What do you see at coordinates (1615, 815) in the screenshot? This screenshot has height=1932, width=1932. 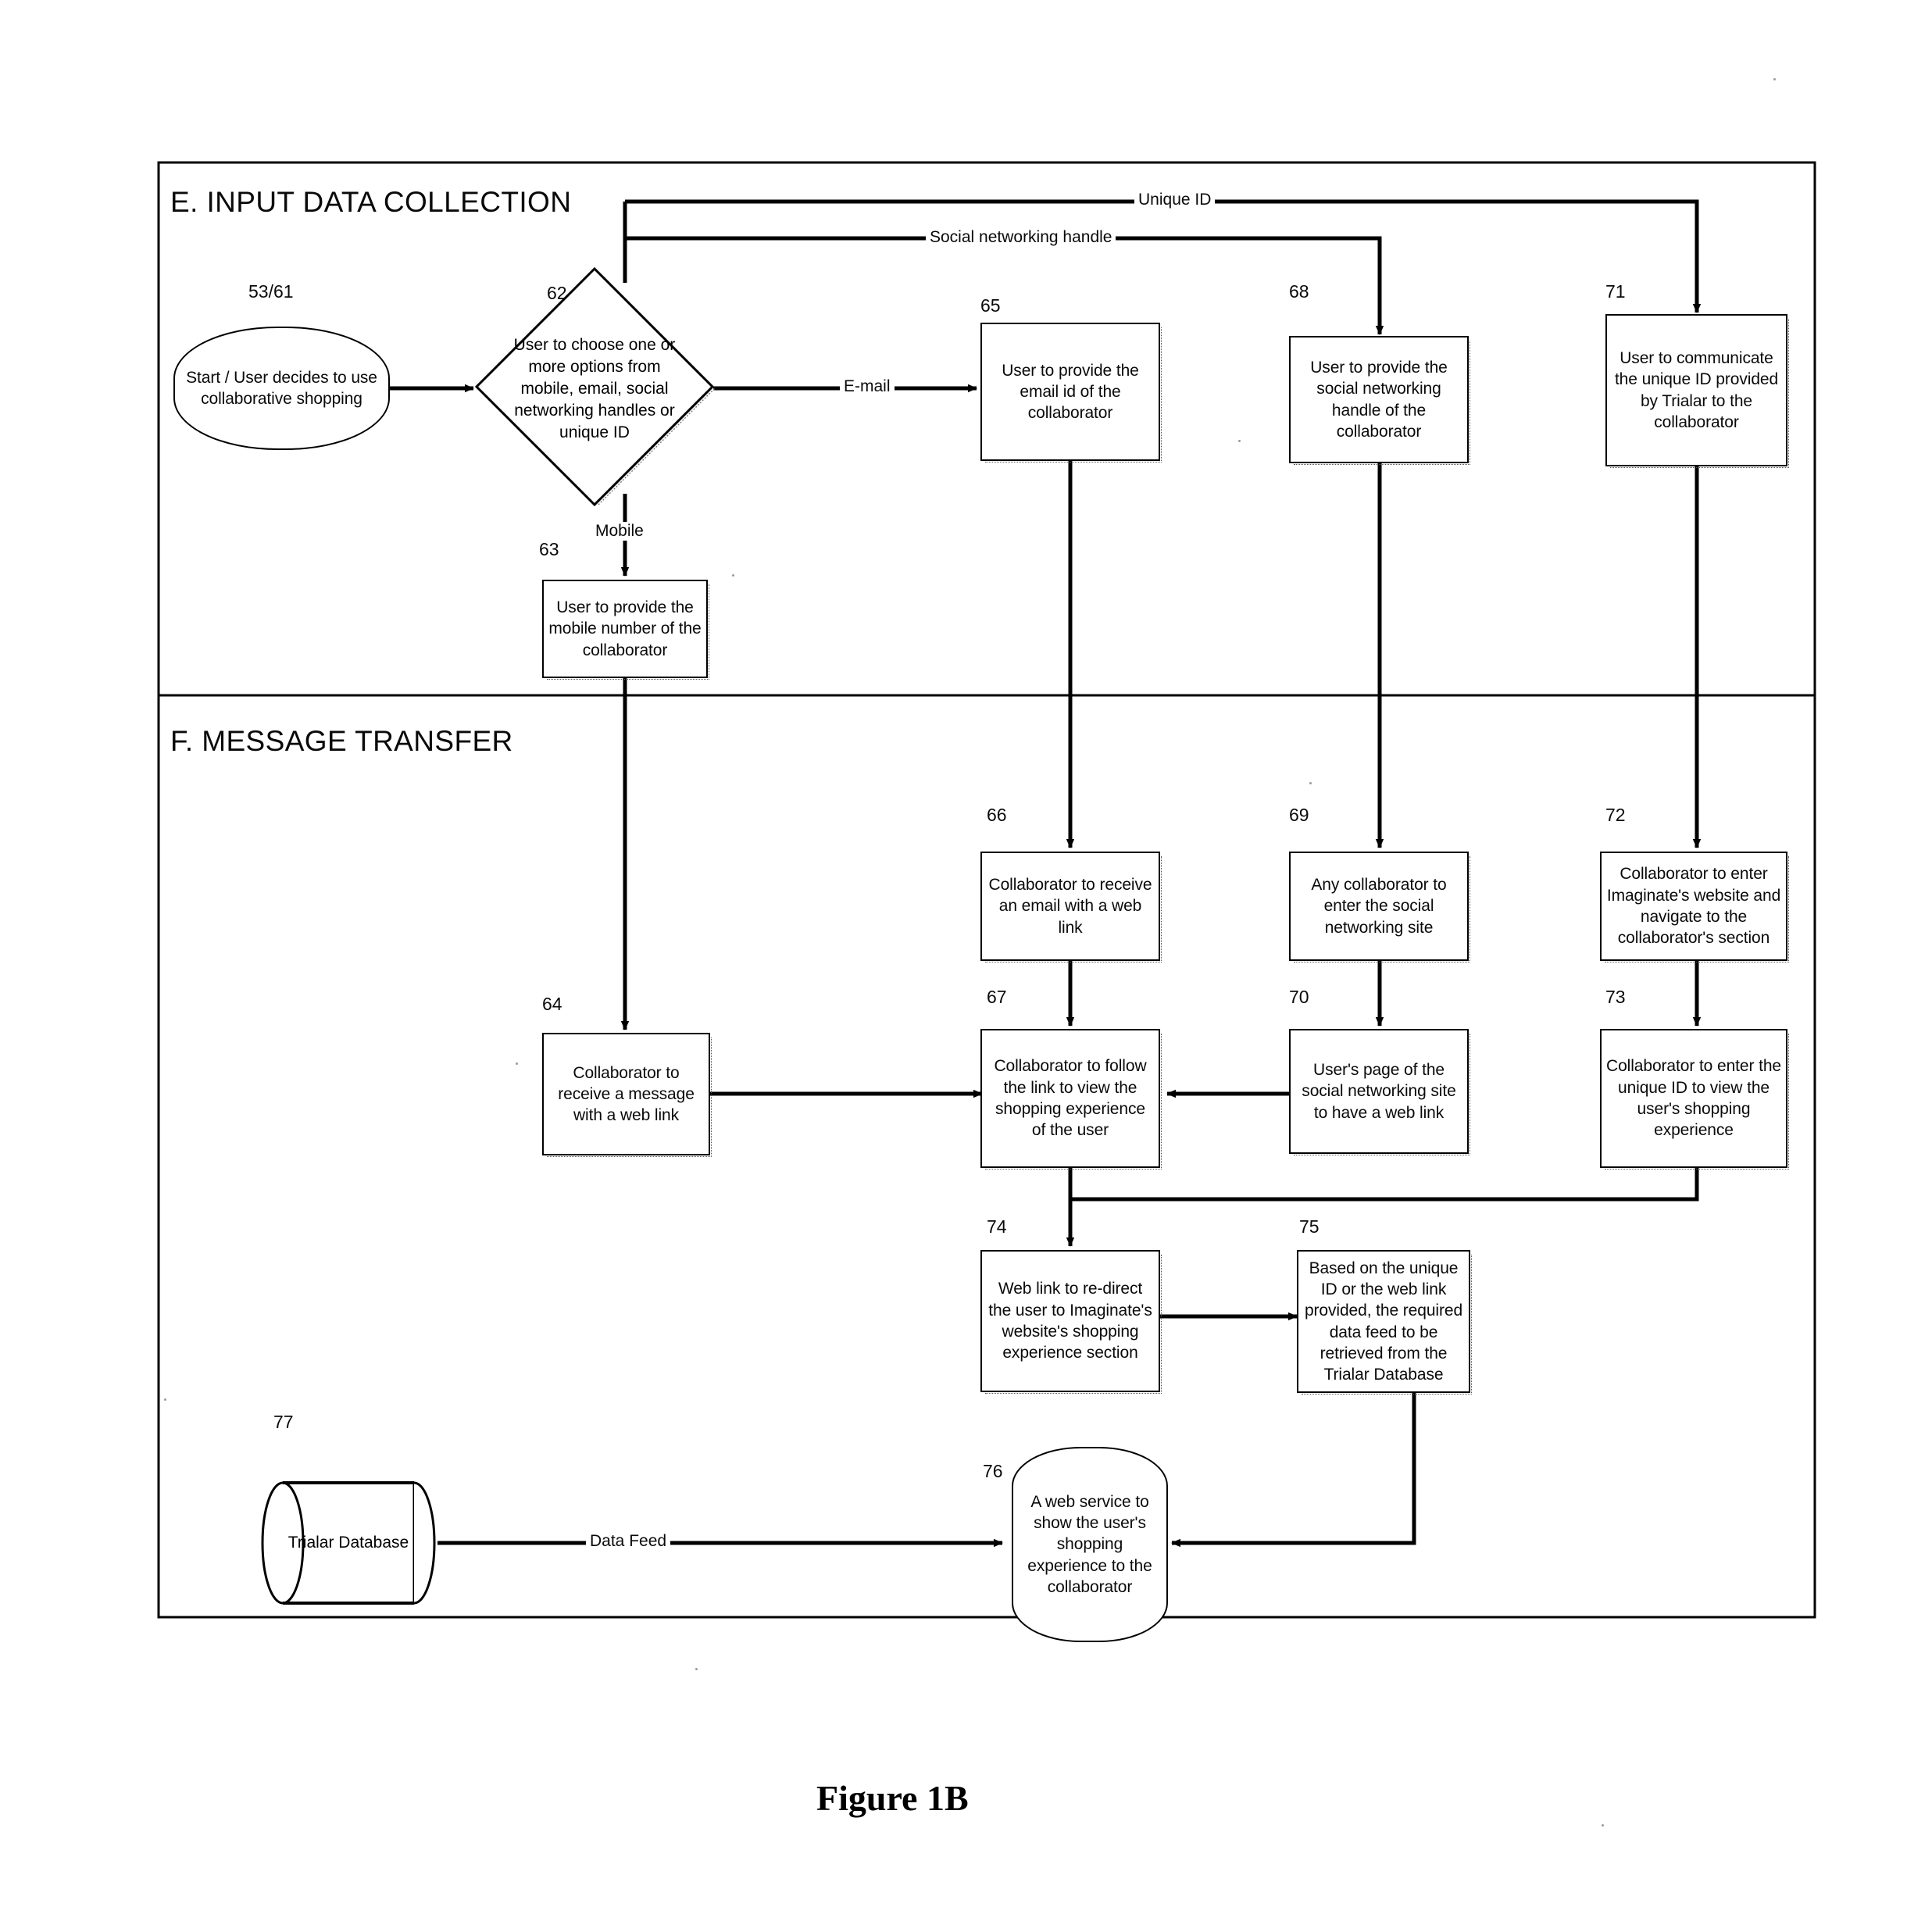 I see `refnum-72: 72` at bounding box center [1615, 815].